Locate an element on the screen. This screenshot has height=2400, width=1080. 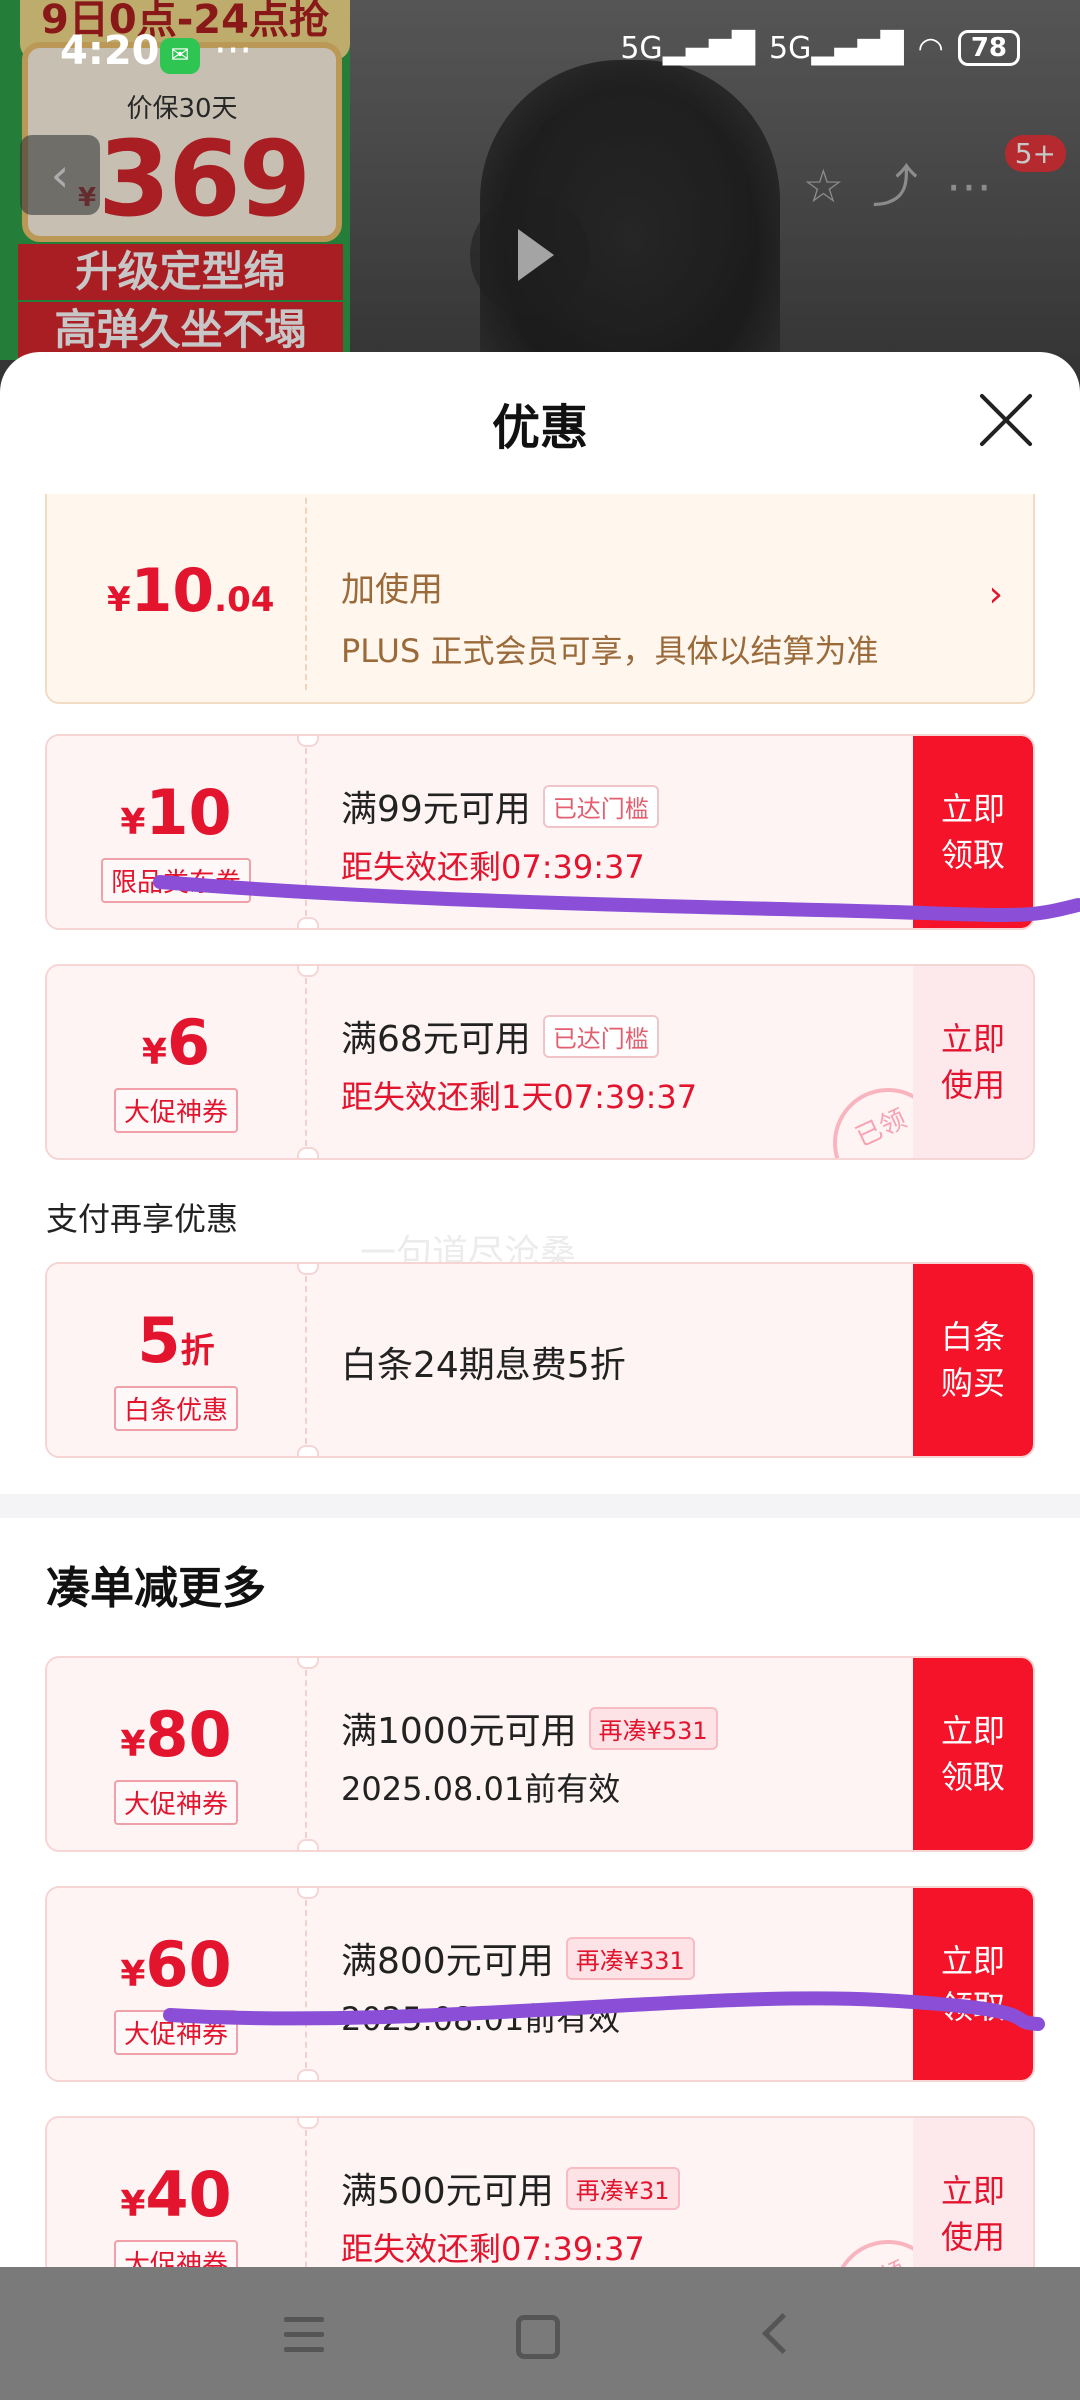
back-nav-icon is located at coordinates (780, 2335).